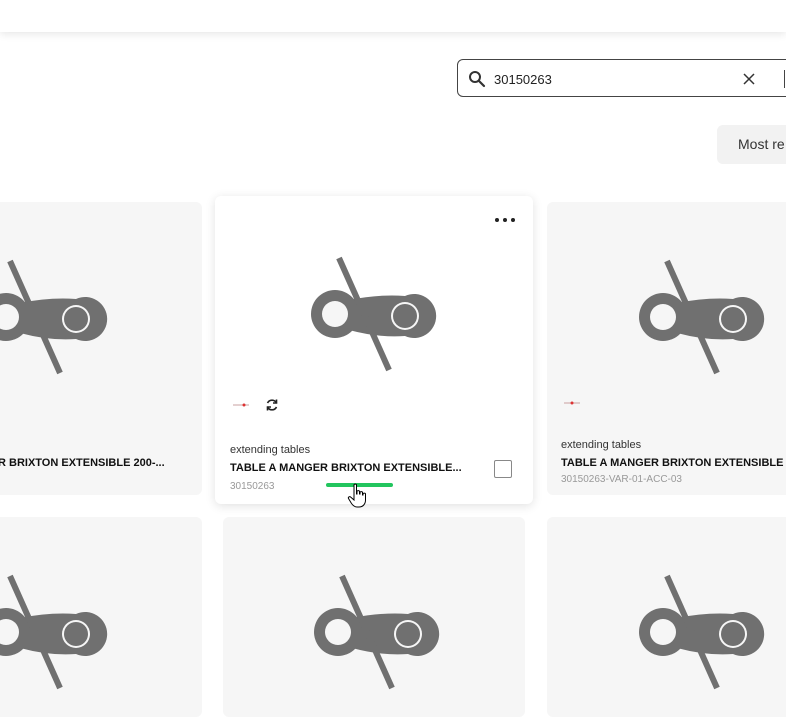 This screenshot has width=786, height=717. Describe the element at coordinates (784, 79) in the screenshot. I see `search-divider` at that location.